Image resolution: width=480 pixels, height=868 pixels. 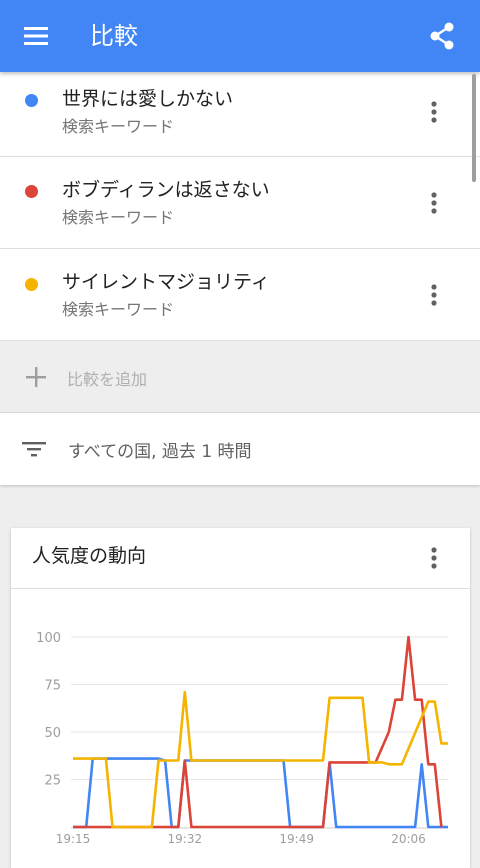 What do you see at coordinates (89, 556) in the screenshot?
I see `card-title: 人気度の動向` at bounding box center [89, 556].